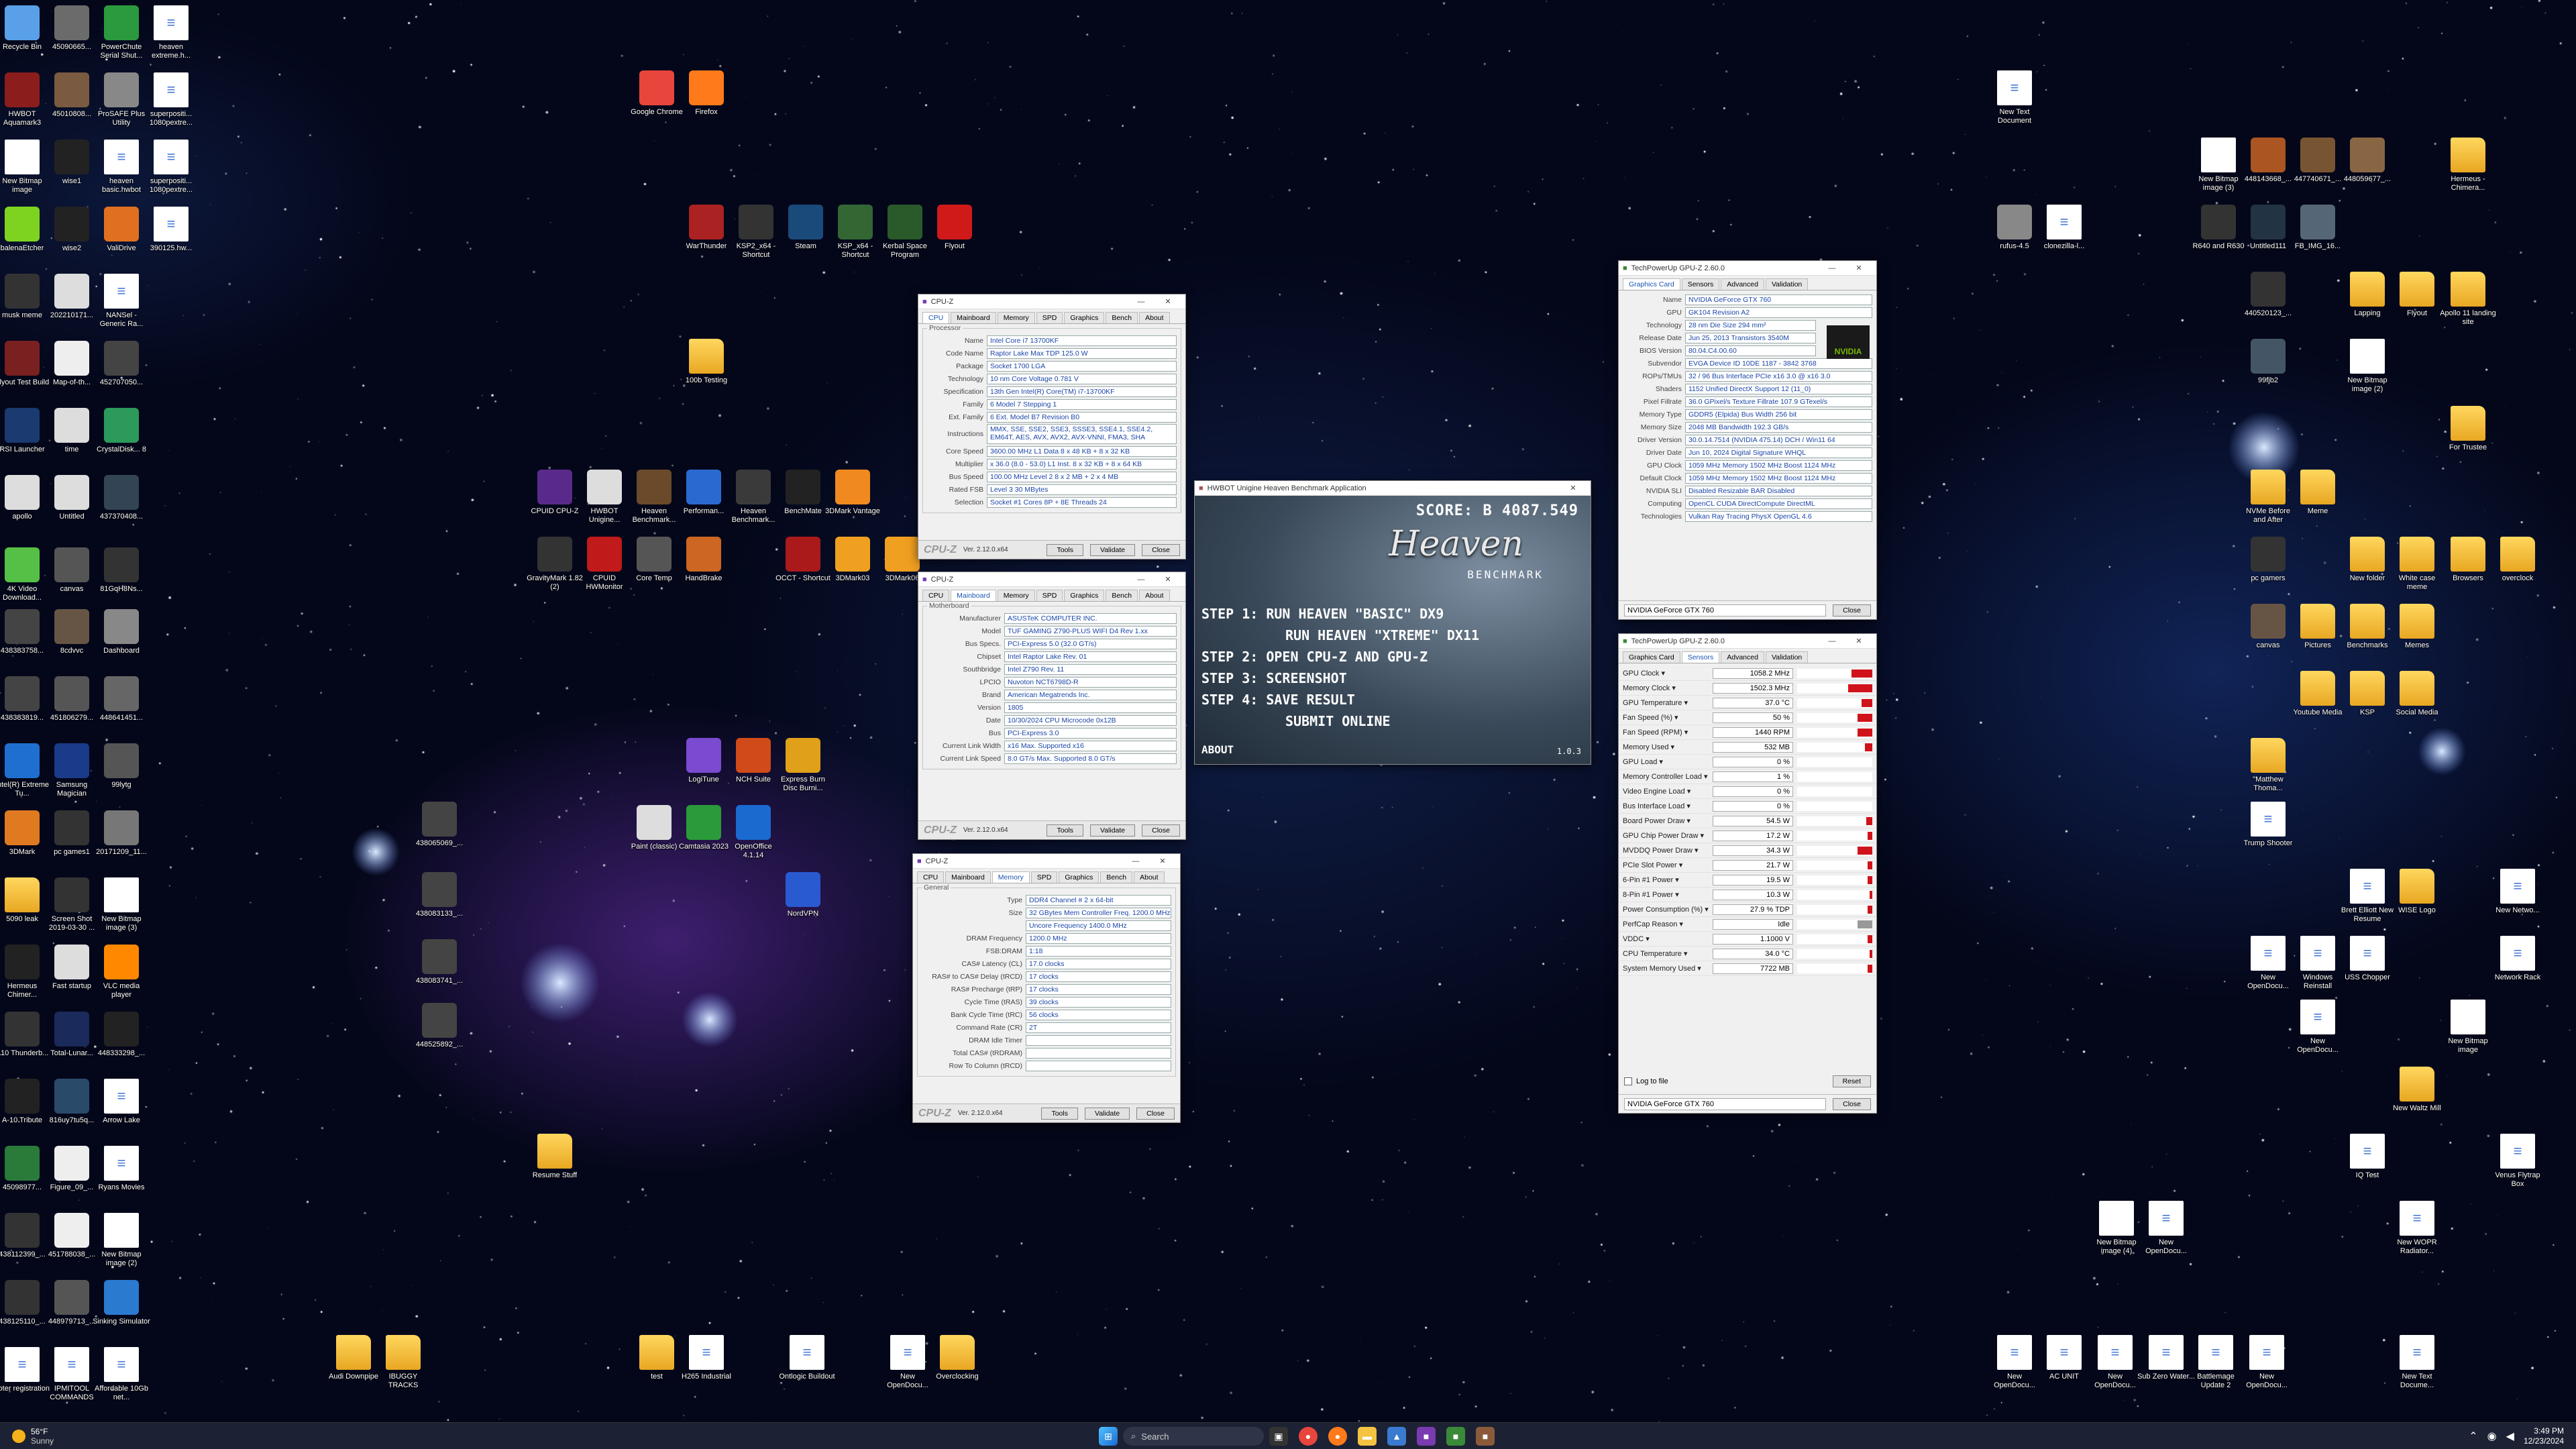 The width and height of the screenshot is (2576, 1449). Describe the element at coordinates (807, 1358) in the screenshot. I see `desktop-icon: ≡ Ontlogic Buildout` at that location.